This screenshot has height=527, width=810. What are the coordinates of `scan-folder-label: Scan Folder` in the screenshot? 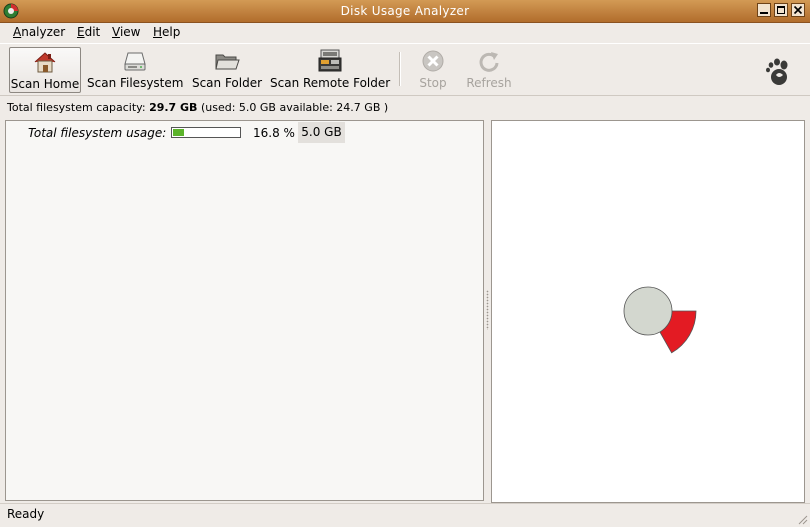 It's located at (227, 83).